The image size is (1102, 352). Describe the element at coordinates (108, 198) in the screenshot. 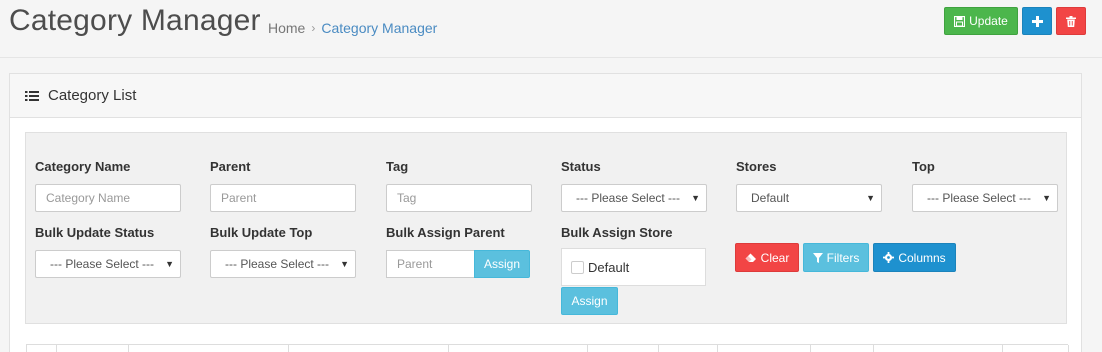

I see `category-name-input: Category Name` at that location.